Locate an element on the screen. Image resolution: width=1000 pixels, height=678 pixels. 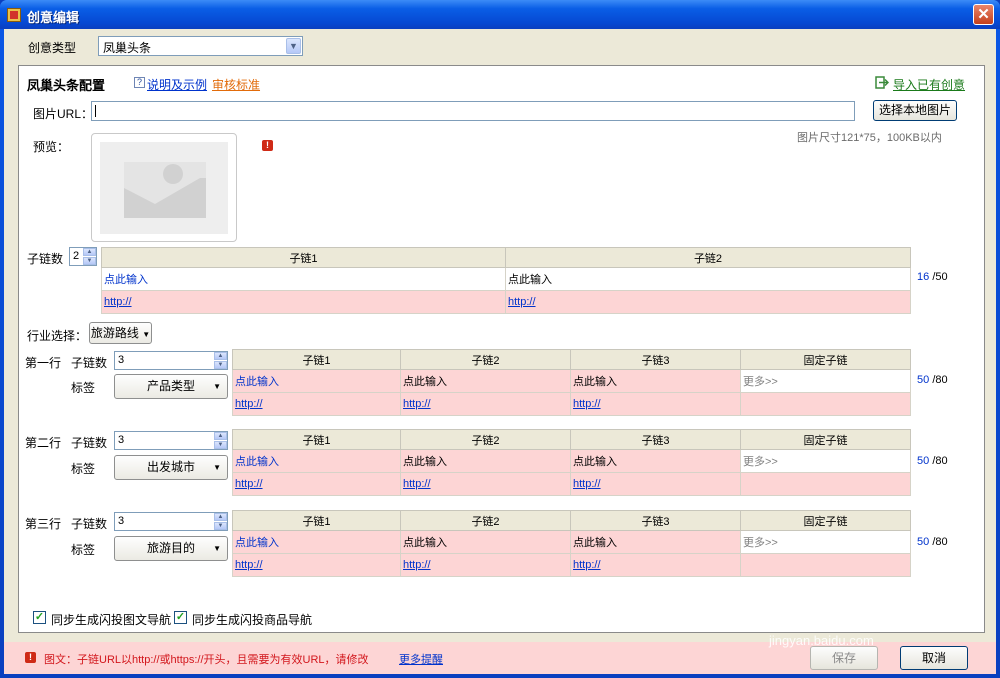
title-bar: 创意编辑 ✕ is located at coordinates (500, 14).